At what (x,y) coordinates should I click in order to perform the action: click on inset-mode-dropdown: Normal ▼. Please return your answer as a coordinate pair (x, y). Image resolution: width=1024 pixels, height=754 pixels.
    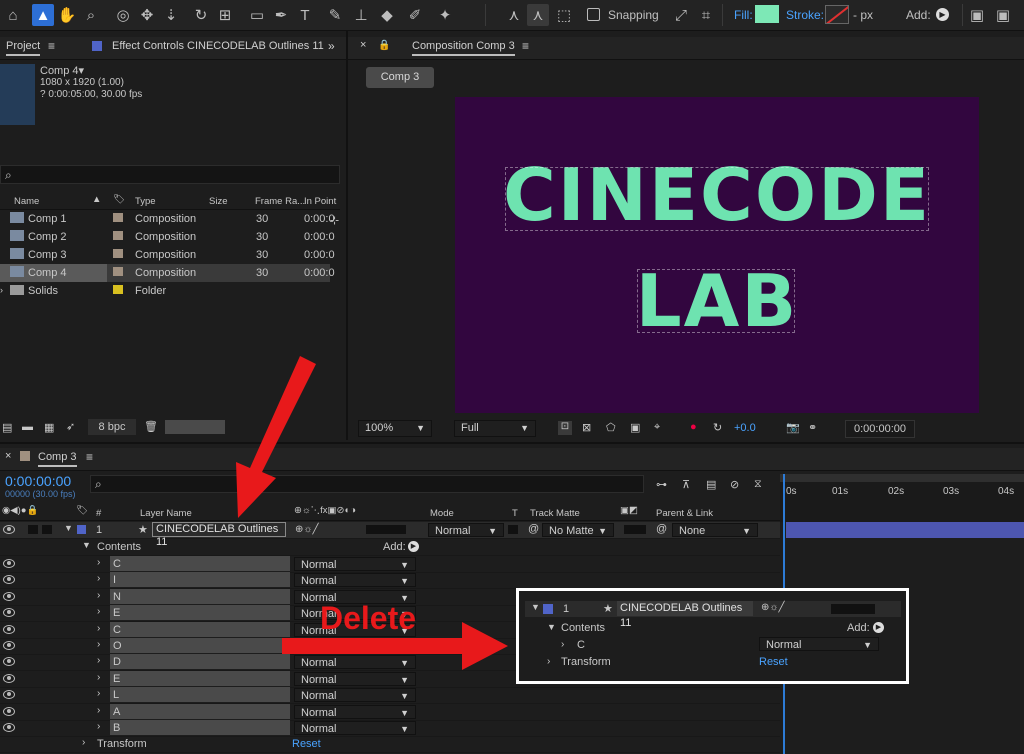
    Looking at the image, I should click on (819, 644).